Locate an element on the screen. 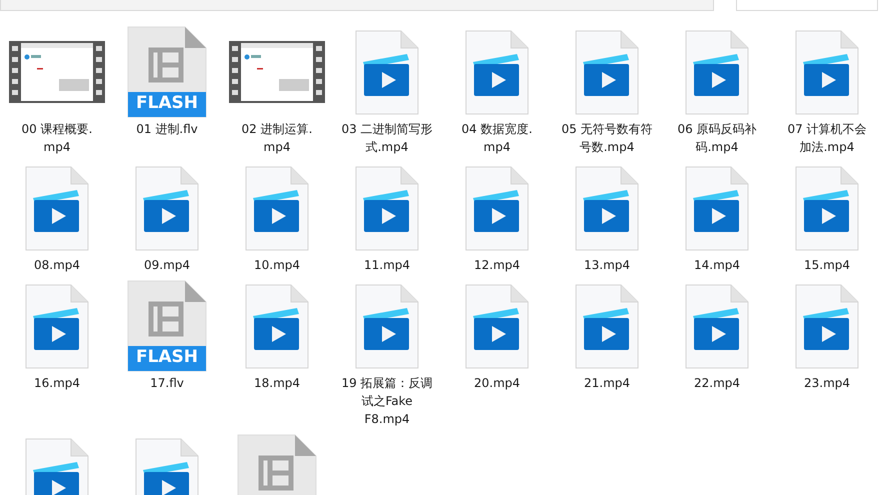 The width and height of the screenshot is (884, 495). file-name: 12.mp4 is located at coordinates (497, 265).